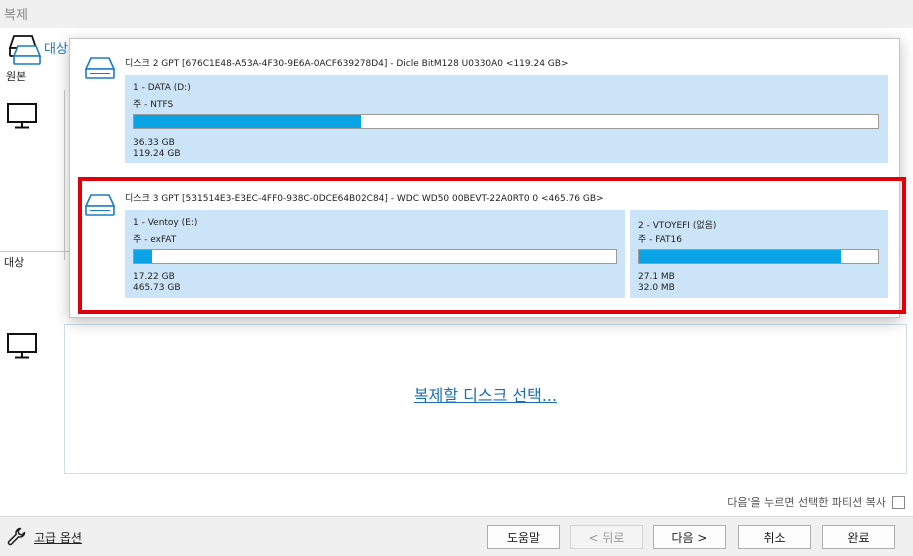 This screenshot has width=913, height=556. I want to click on left-column: 대상 원본 대상, so click(35, 272).